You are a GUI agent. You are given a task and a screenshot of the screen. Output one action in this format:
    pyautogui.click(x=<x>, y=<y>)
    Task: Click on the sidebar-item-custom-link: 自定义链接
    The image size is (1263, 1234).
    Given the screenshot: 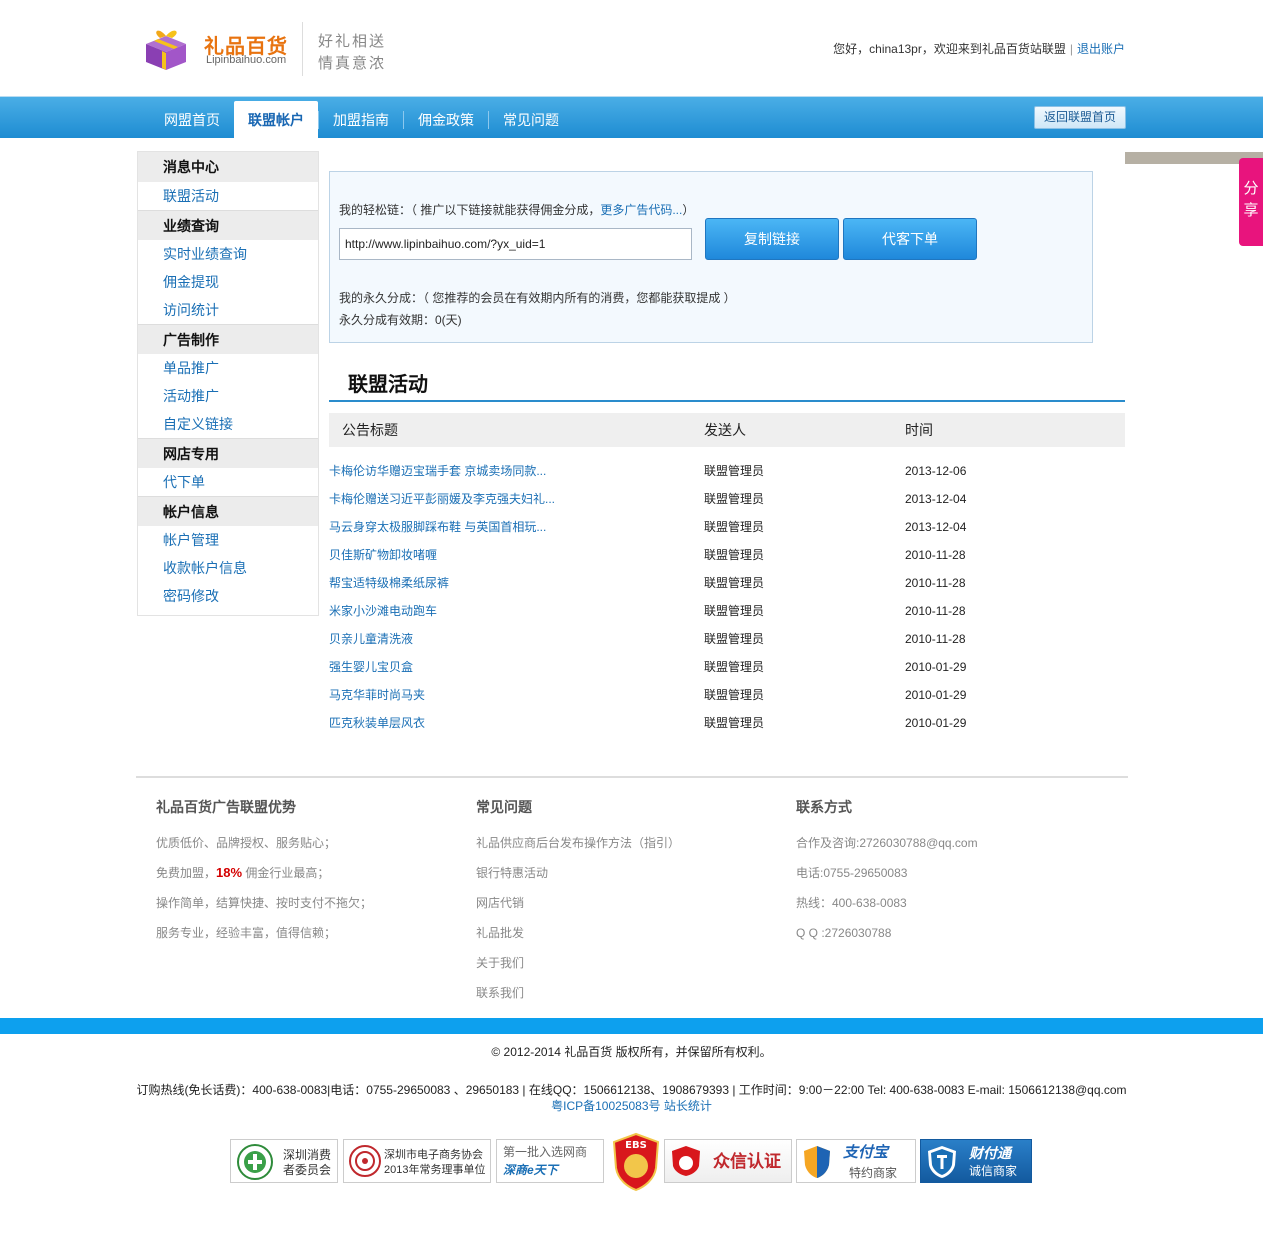 What is the action you would take?
    pyautogui.click(x=228, y=424)
    